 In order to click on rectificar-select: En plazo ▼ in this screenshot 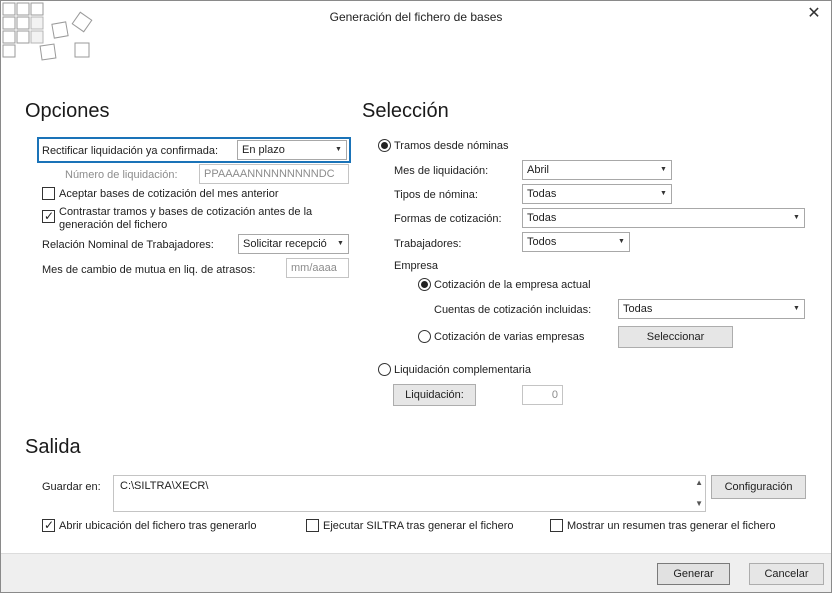, I will do `click(292, 150)`.